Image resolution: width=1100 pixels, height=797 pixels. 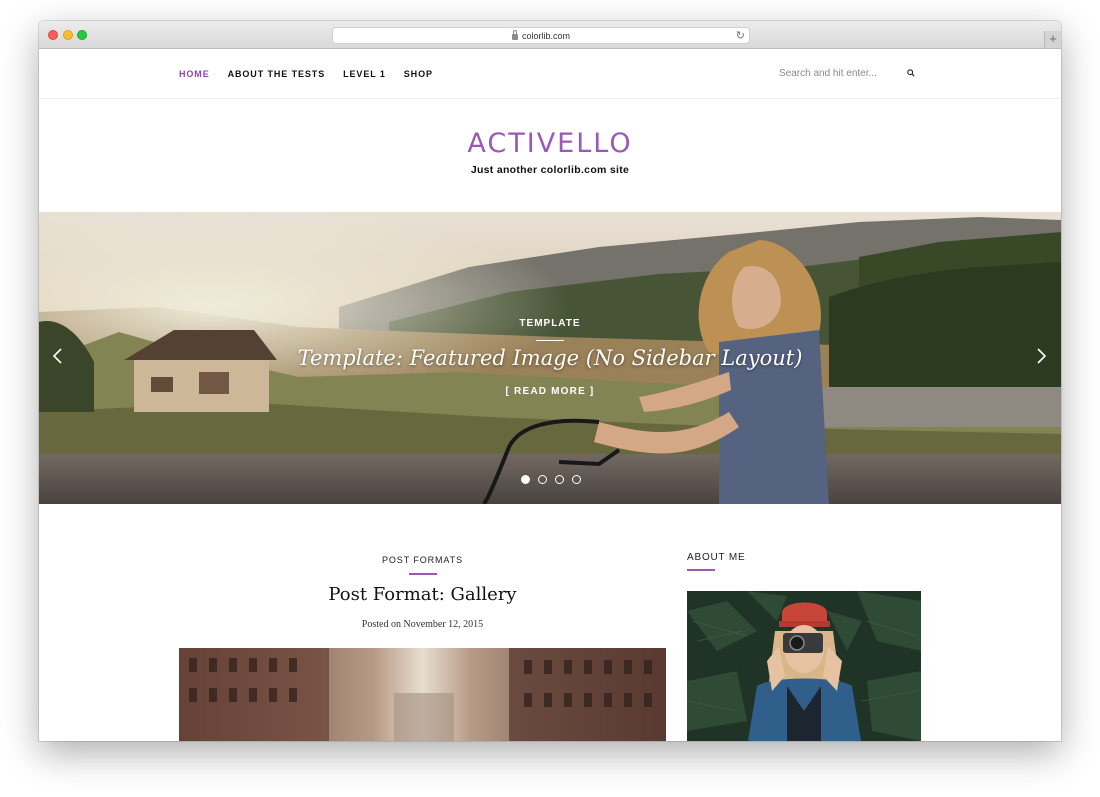 I want to click on nav-link-shop: SHOP, so click(x=418, y=74).